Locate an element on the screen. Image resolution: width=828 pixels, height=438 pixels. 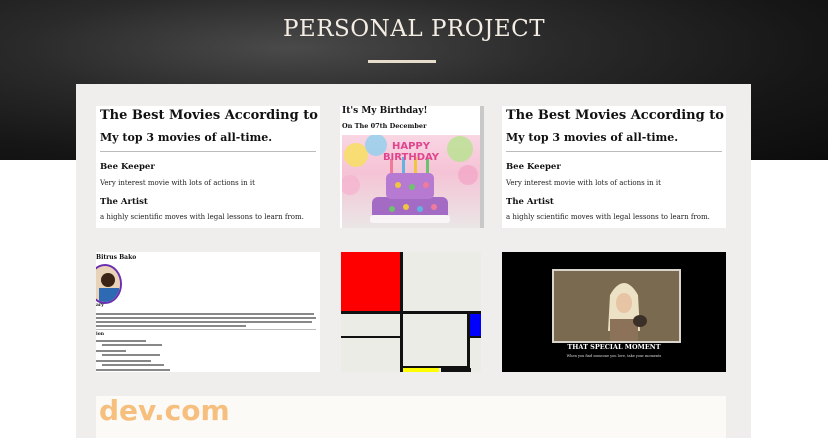
card-date: On The 07th December is located at coordinates (384, 126).